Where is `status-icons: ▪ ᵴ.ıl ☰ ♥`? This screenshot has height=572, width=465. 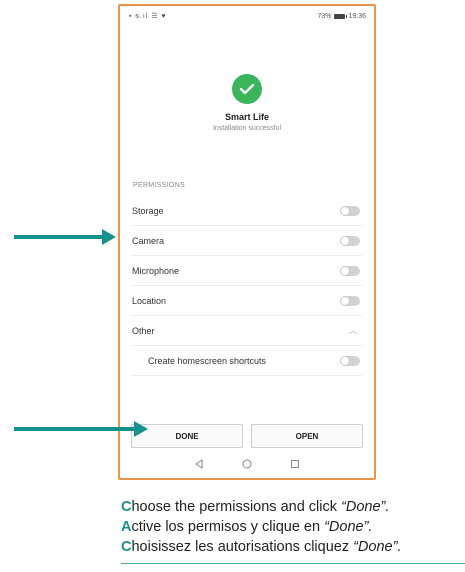 status-icons: ▪ ᵴ.ıl ☰ ♥ is located at coordinates (148, 16).